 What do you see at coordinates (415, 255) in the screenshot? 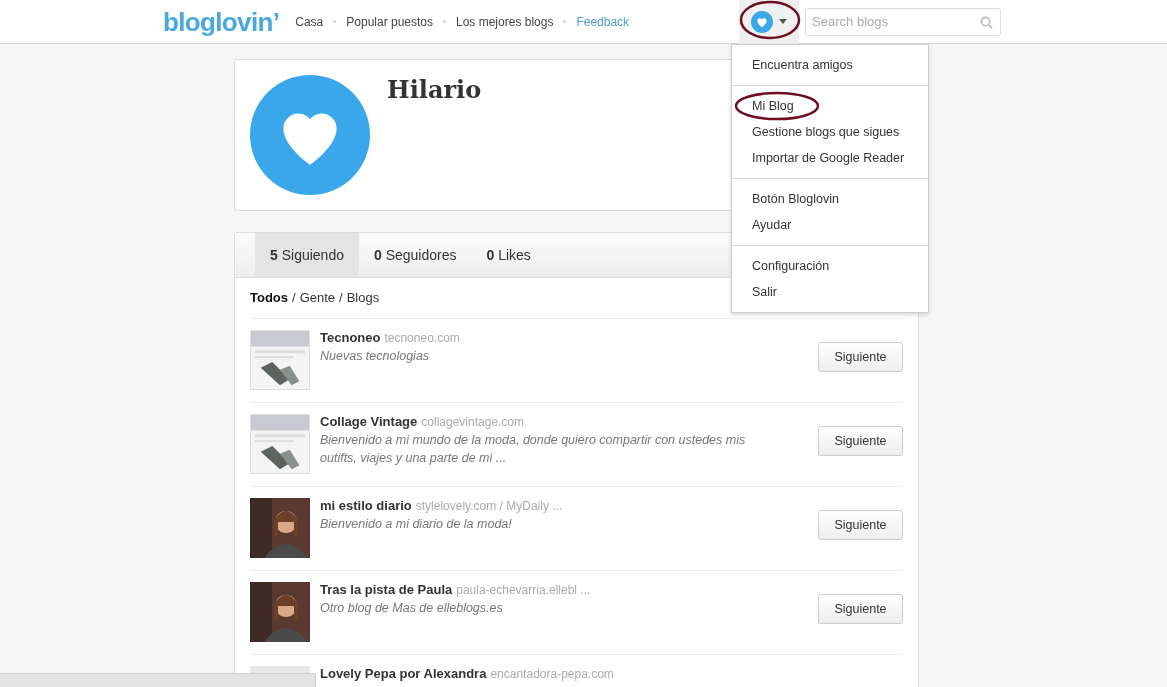
I see `tab: 0 Seguidores` at bounding box center [415, 255].